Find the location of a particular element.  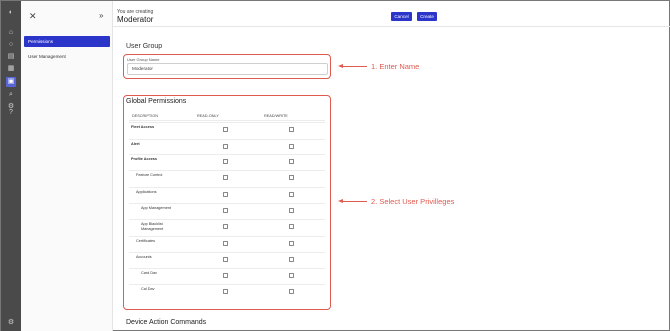

permission-label: Alert is located at coordinates (135, 144).